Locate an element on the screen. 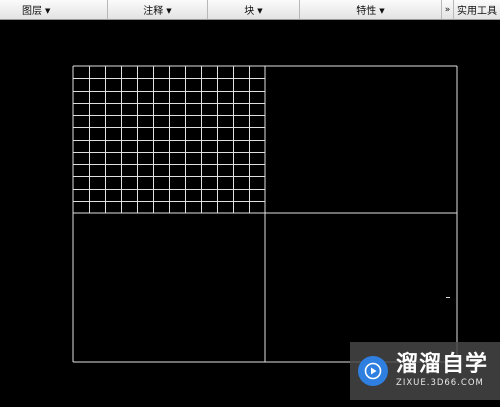 The width and height of the screenshot is (500, 407). ribbon-panel-utilities-label: 实用工具 is located at coordinates (477, 11).